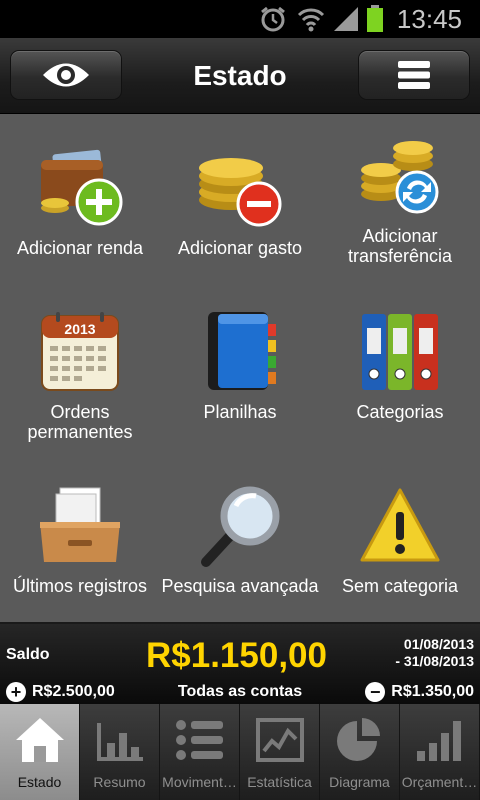 This screenshot has height=800, width=480. What do you see at coordinates (358, 739) in the screenshot?
I see `pie-chart-icon` at bounding box center [358, 739].